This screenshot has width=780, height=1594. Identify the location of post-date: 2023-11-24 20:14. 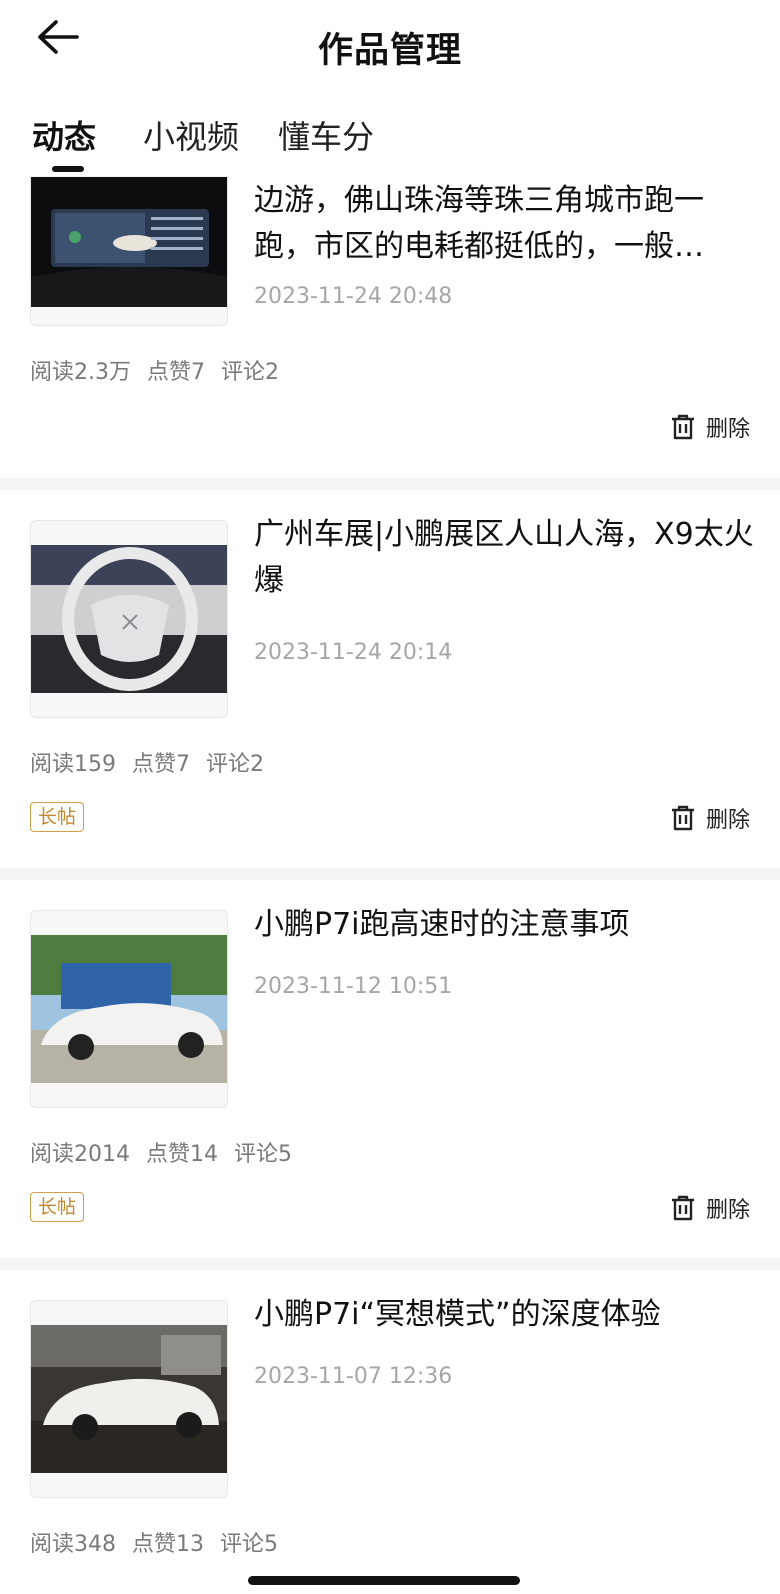
(353, 652).